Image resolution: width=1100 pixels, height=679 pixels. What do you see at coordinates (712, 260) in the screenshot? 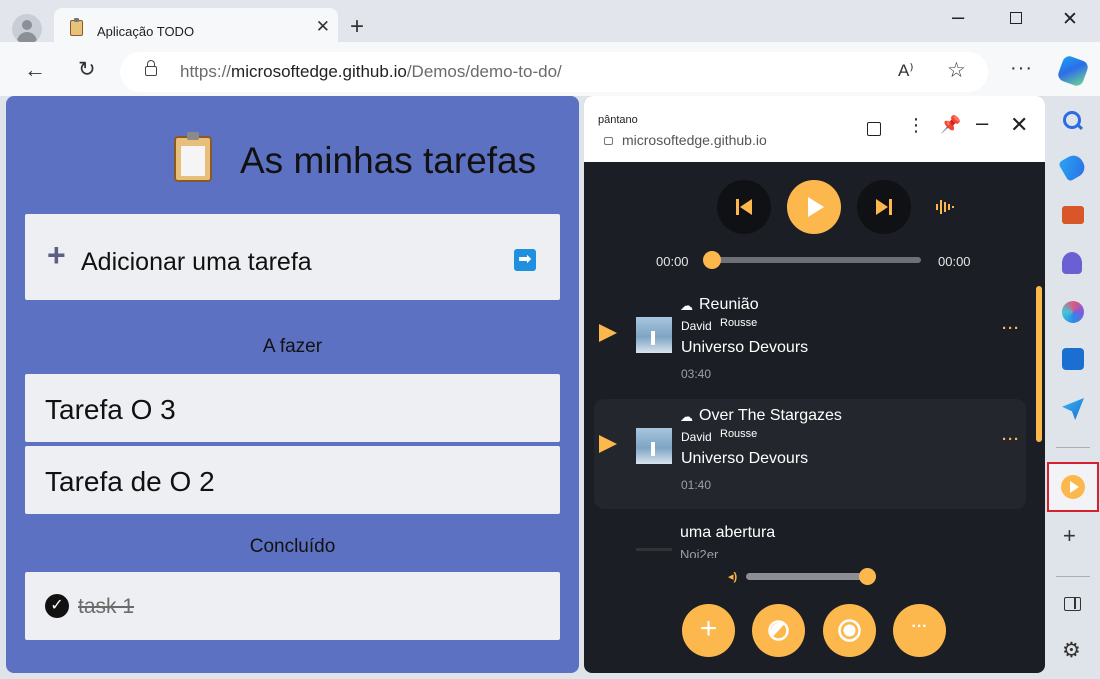
I see `seek-knob` at bounding box center [712, 260].